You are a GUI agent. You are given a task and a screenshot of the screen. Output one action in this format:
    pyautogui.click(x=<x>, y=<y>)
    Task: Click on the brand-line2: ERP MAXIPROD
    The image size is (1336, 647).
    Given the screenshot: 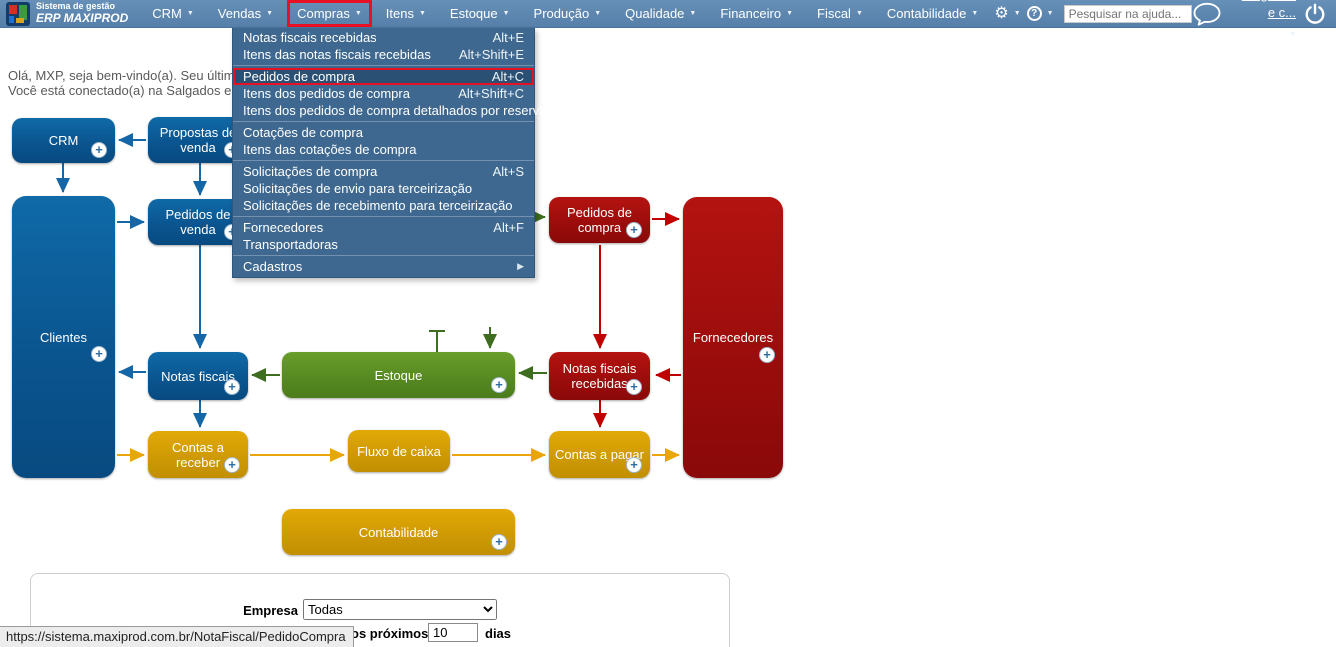 What is the action you would take?
    pyautogui.click(x=82, y=17)
    